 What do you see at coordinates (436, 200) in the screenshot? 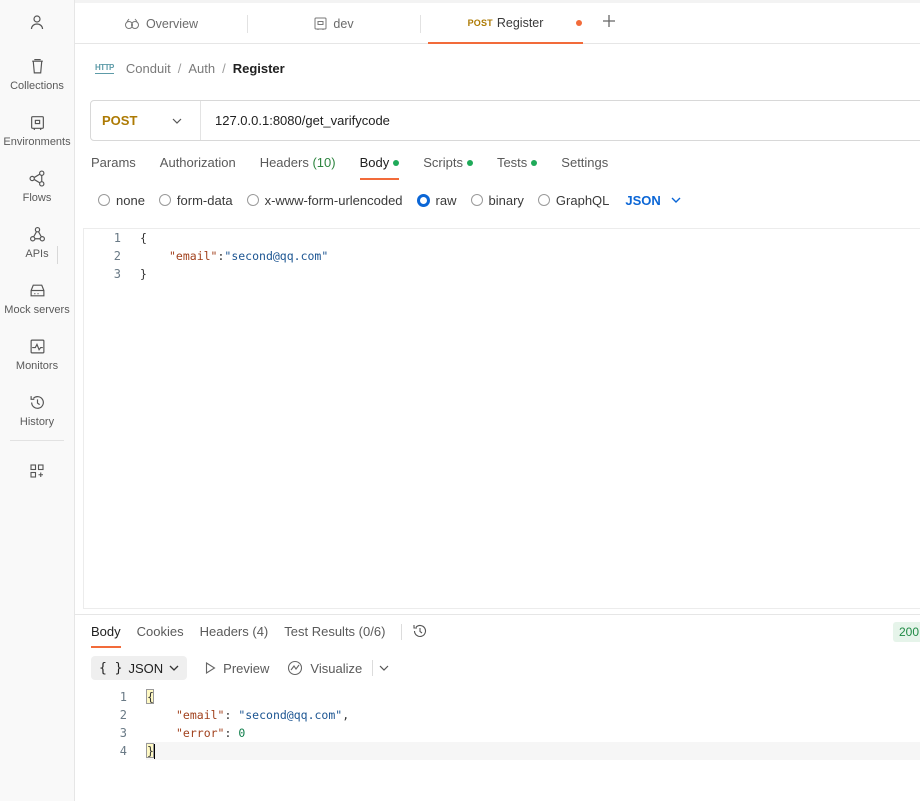
I see `radio-raw: raw` at bounding box center [436, 200].